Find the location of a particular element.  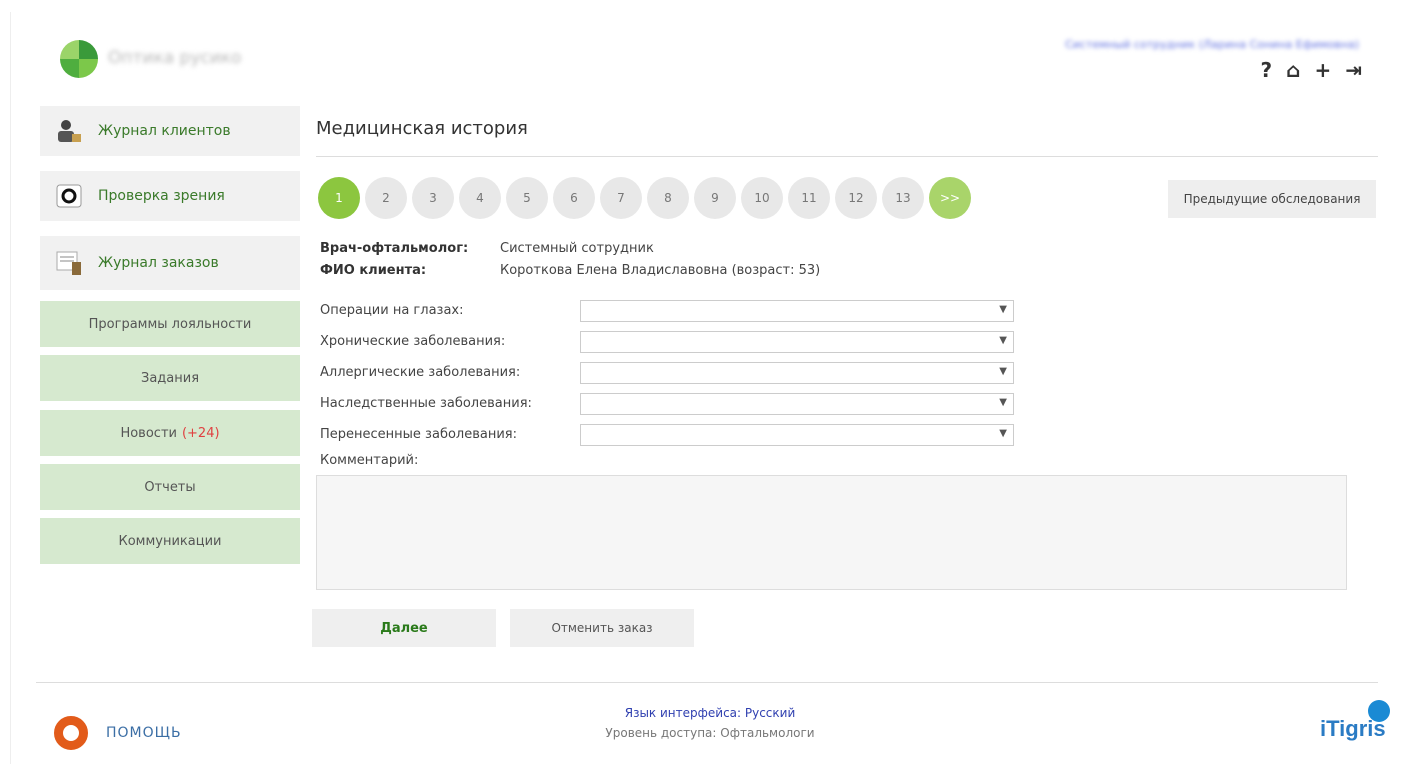

sidebar-item-communications: Коммуникации is located at coordinates (170, 541).